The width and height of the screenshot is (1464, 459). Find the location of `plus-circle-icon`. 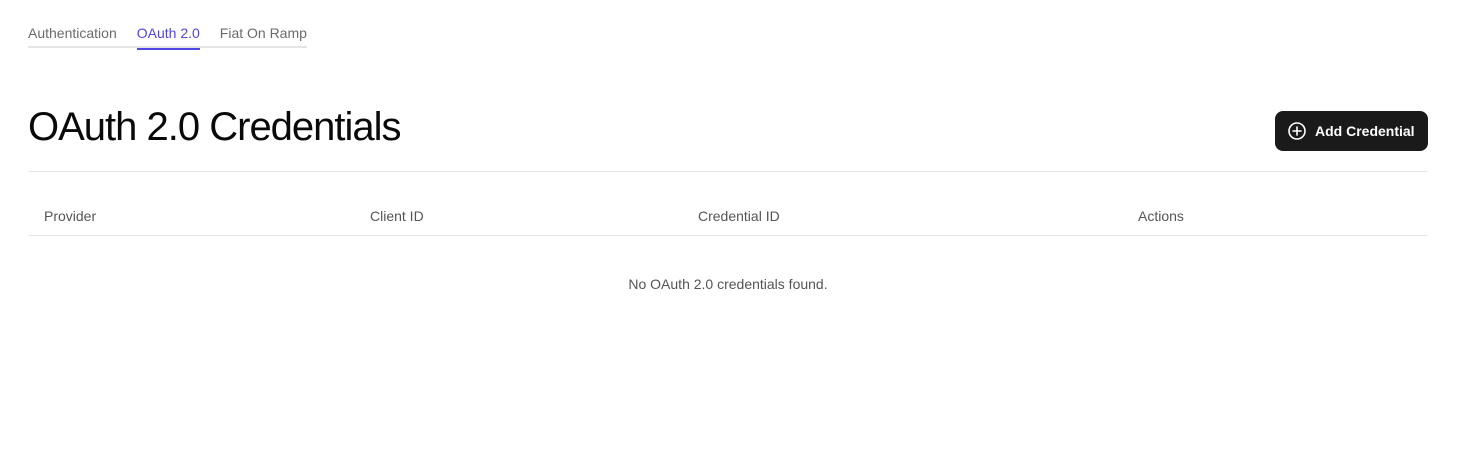

plus-circle-icon is located at coordinates (1297, 131).